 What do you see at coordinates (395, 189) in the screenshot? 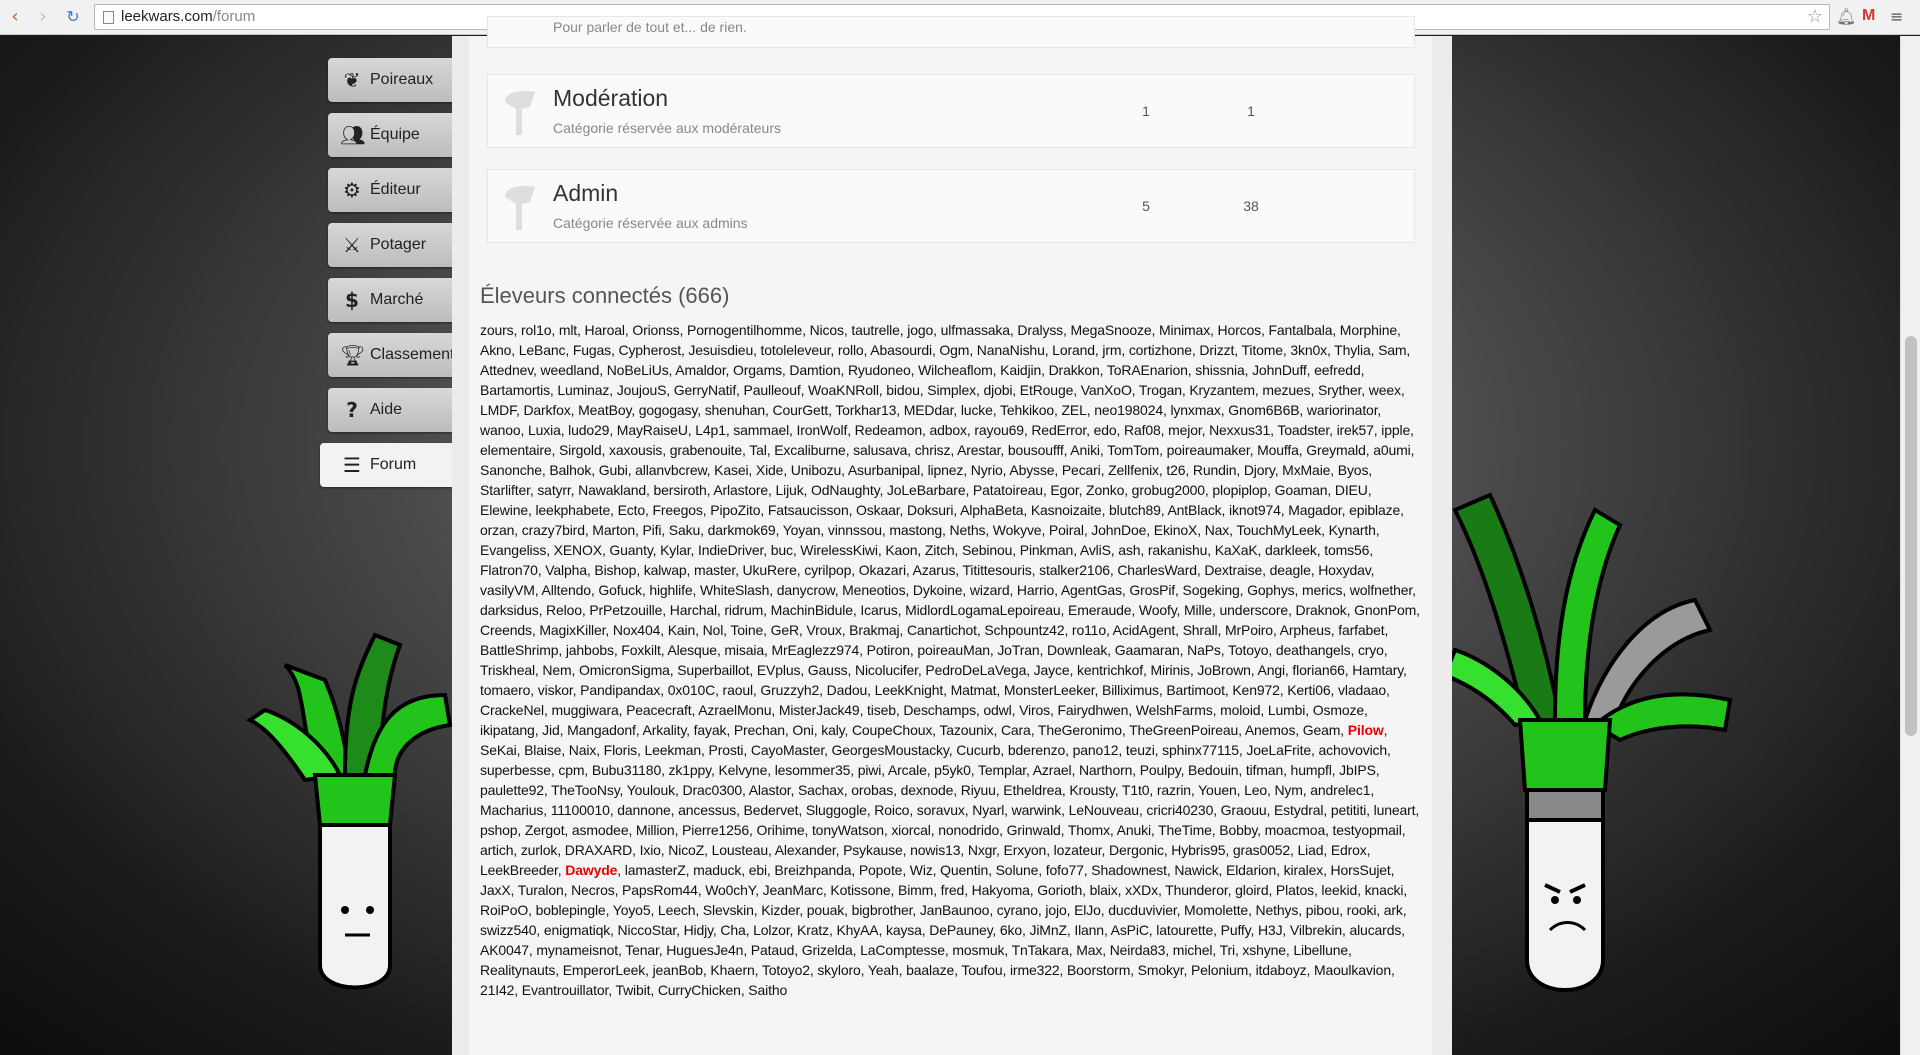
I see `menu-label: Éditeur` at bounding box center [395, 189].